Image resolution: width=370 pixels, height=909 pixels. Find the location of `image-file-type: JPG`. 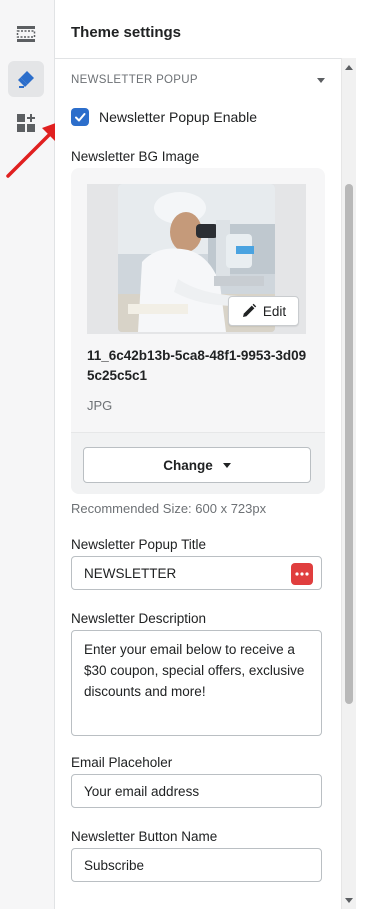

image-file-type: JPG is located at coordinates (100, 405).